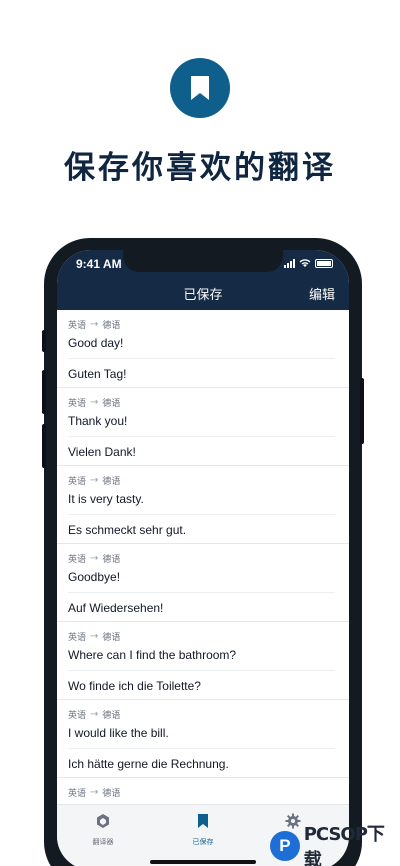 This screenshot has width=400, height=866. What do you see at coordinates (324, 263) in the screenshot?
I see `battery-icon` at bounding box center [324, 263].